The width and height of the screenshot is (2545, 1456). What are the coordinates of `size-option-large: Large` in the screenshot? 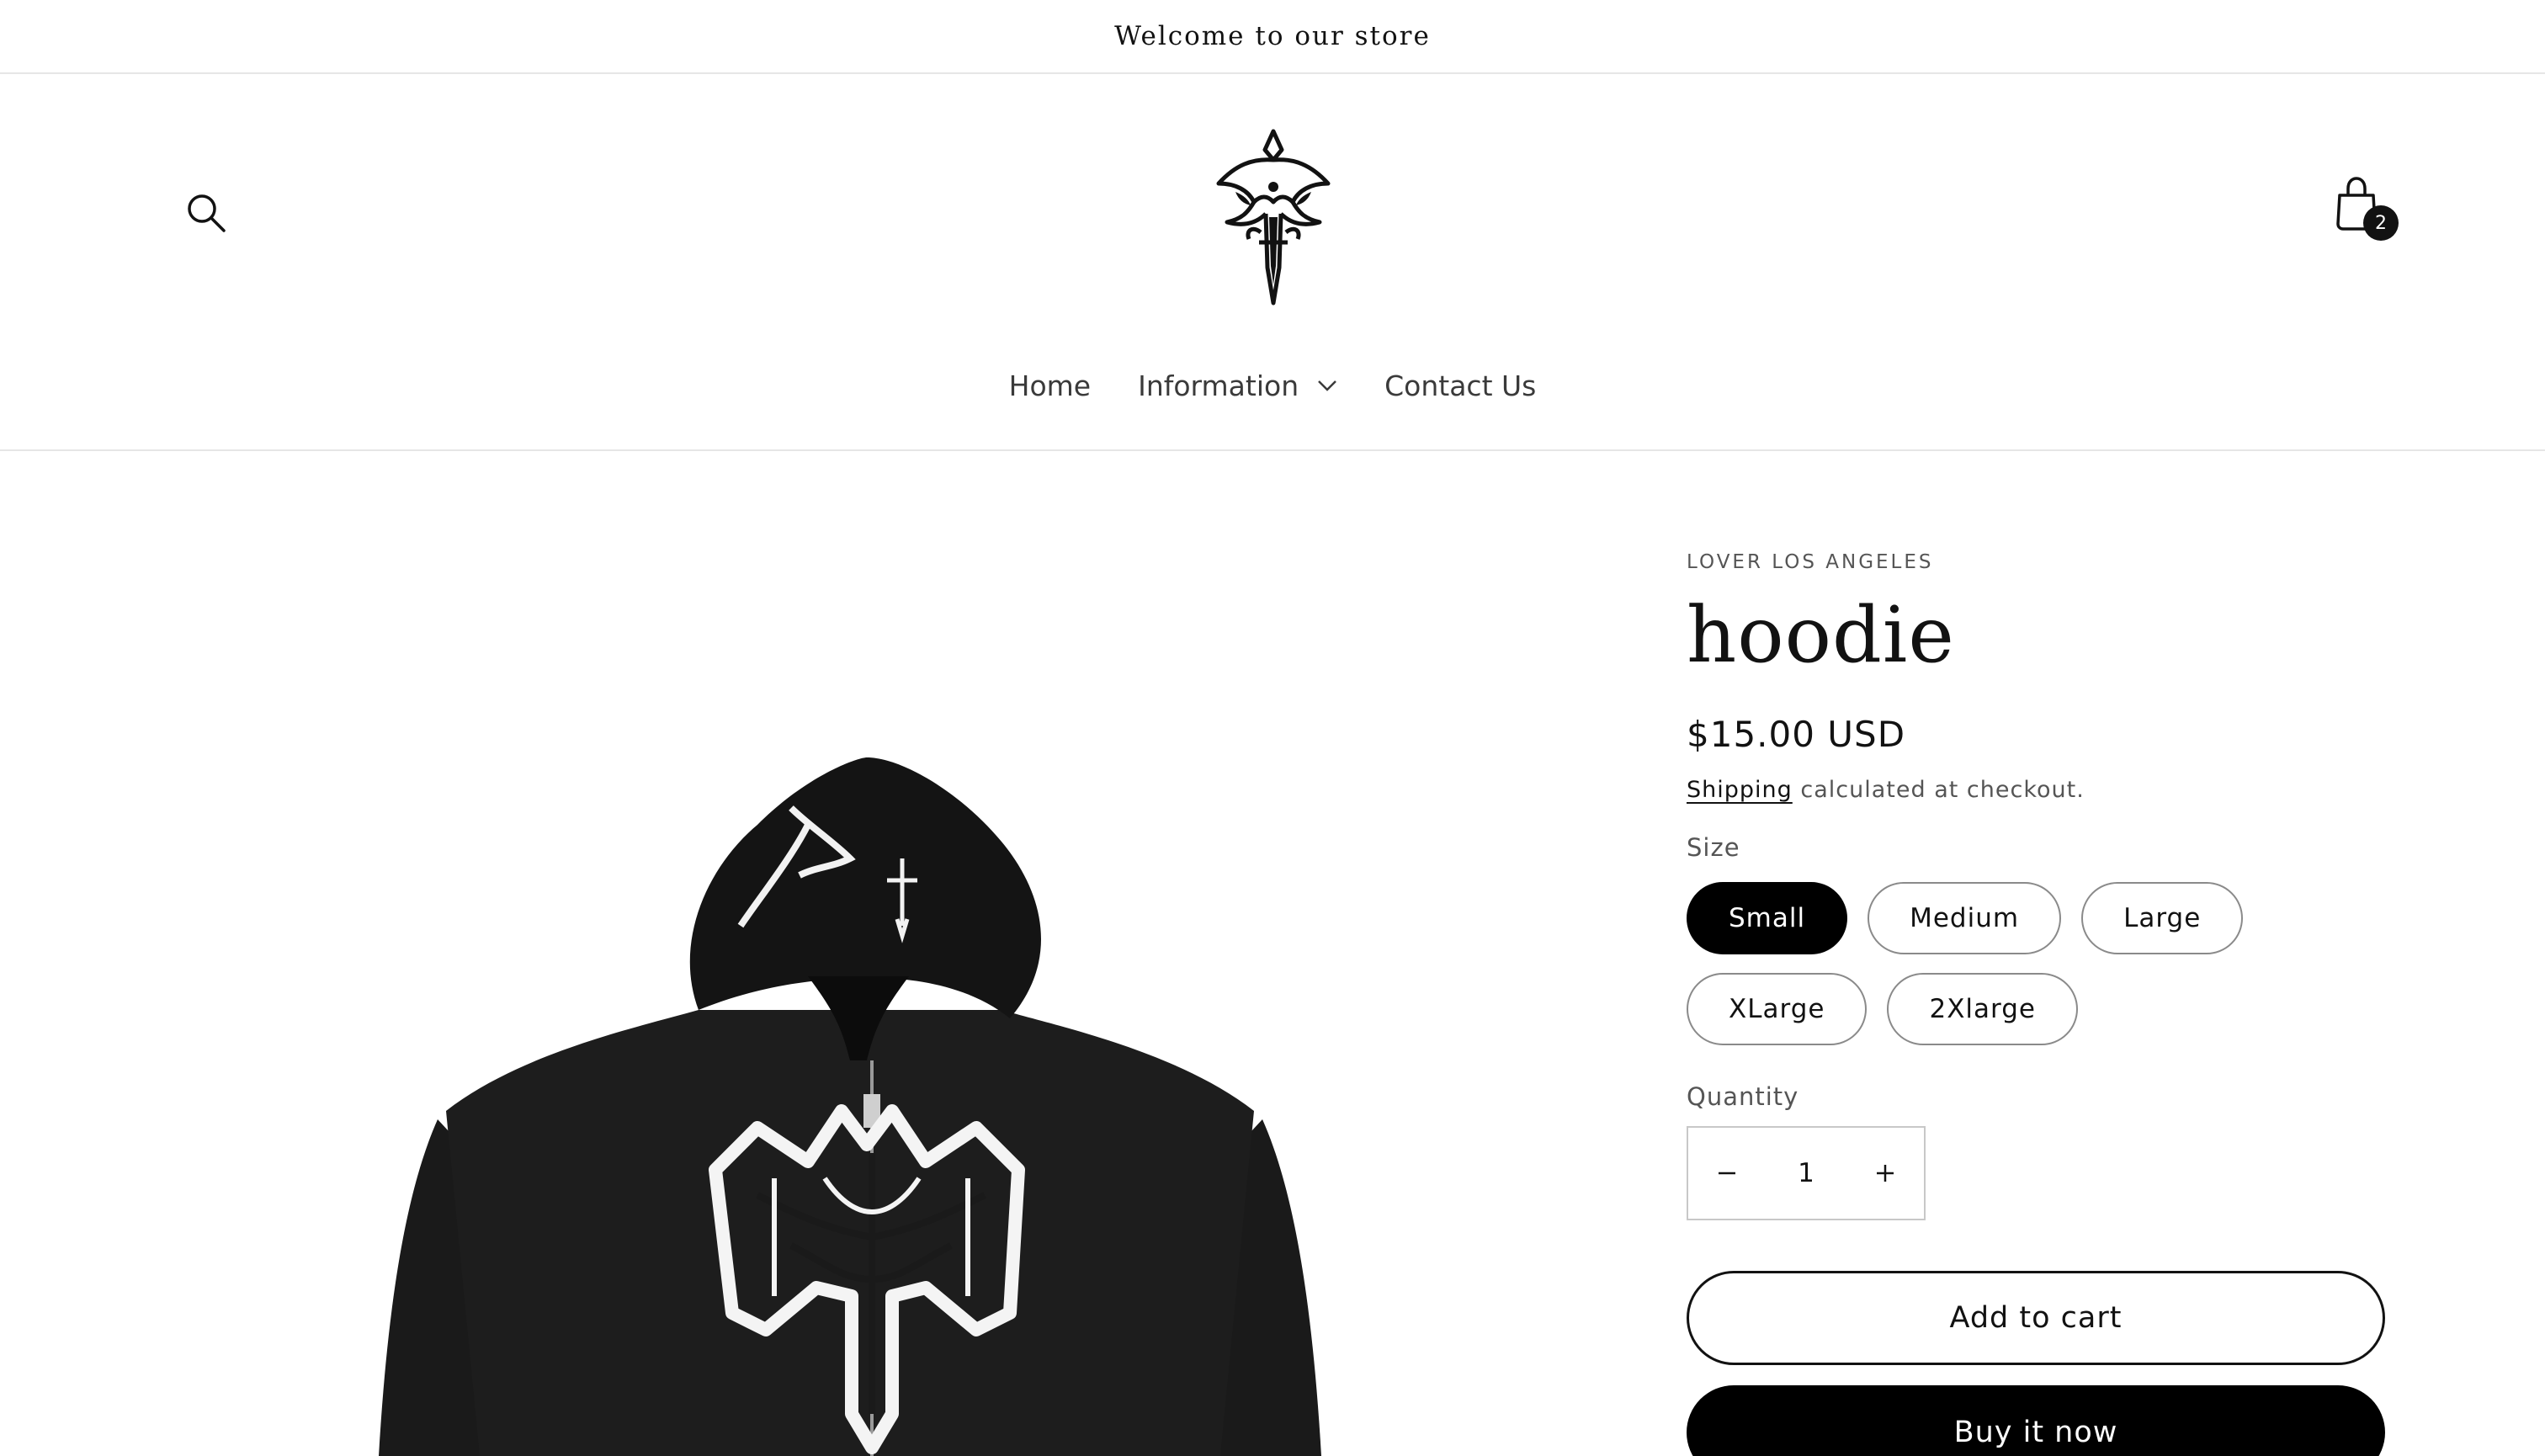 It's located at (2162, 918).